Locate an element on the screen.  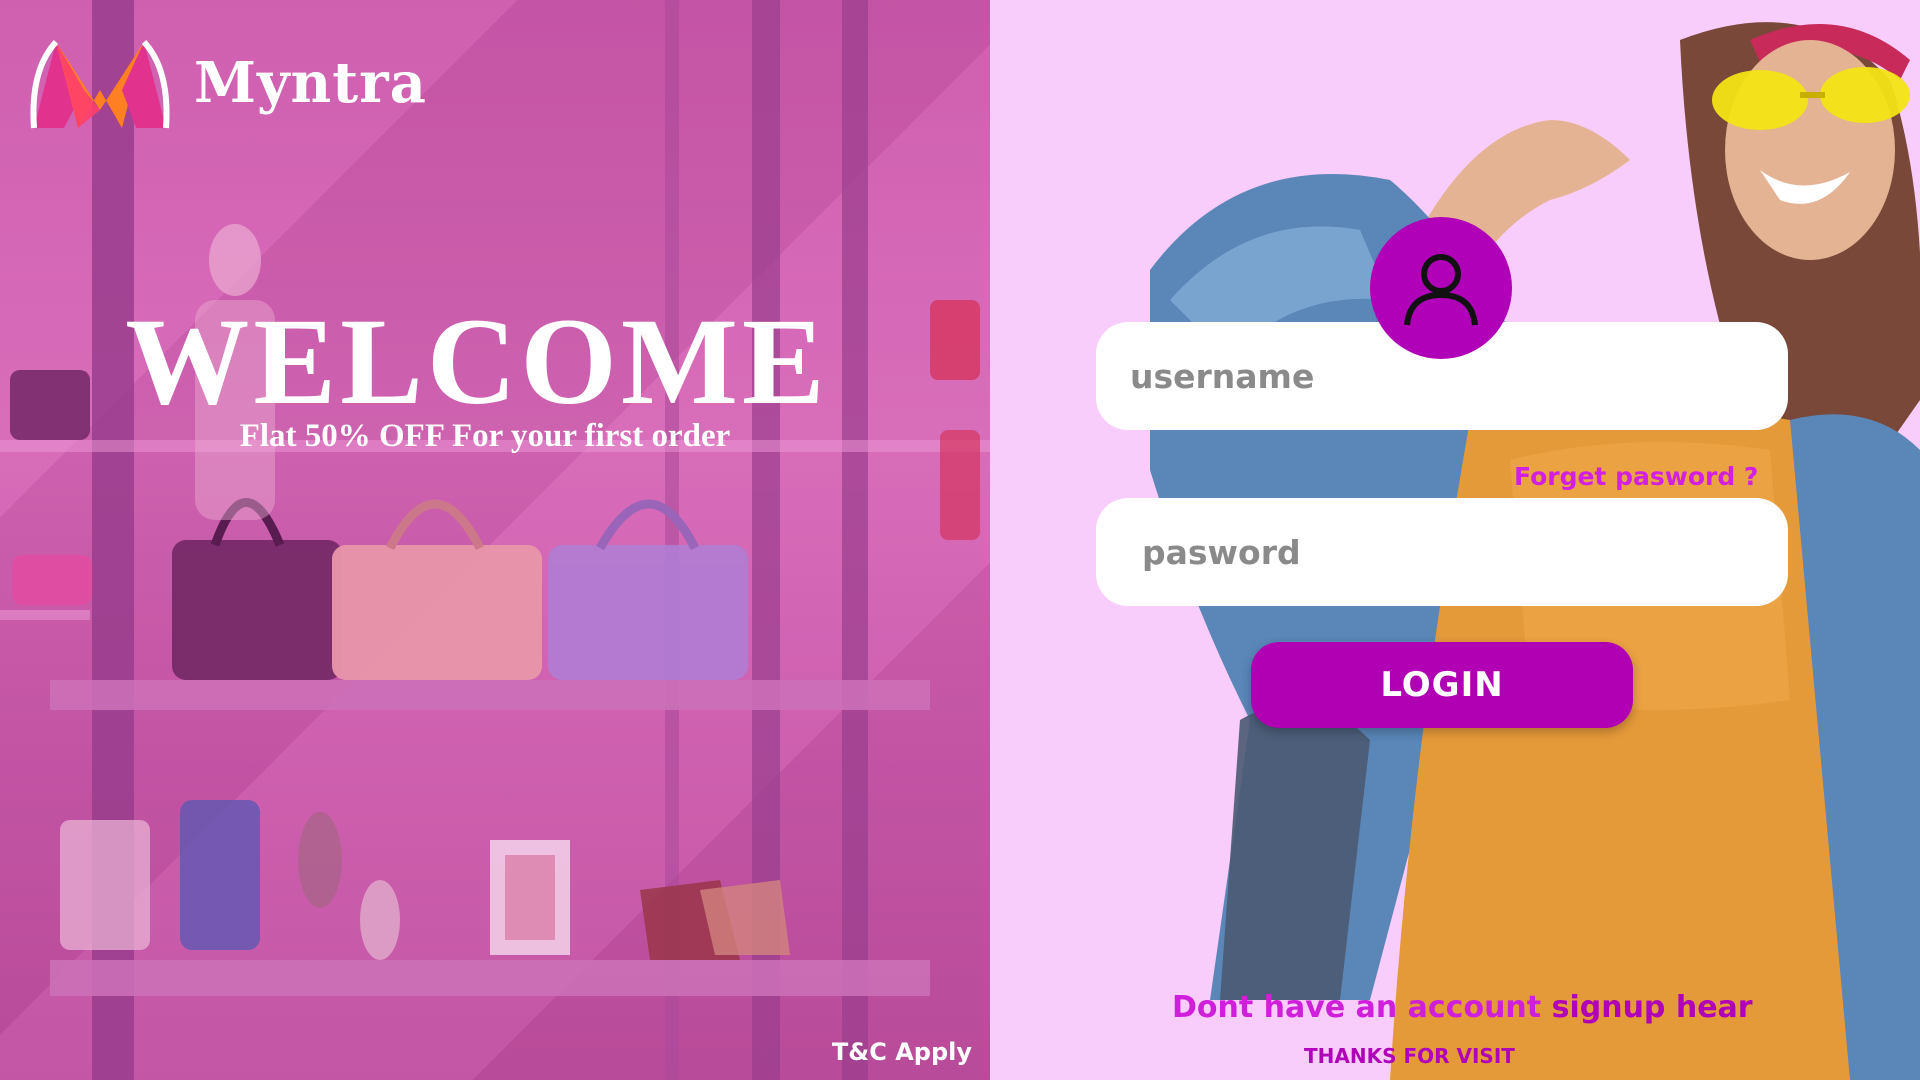
password-input is located at coordinates (1464, 552).